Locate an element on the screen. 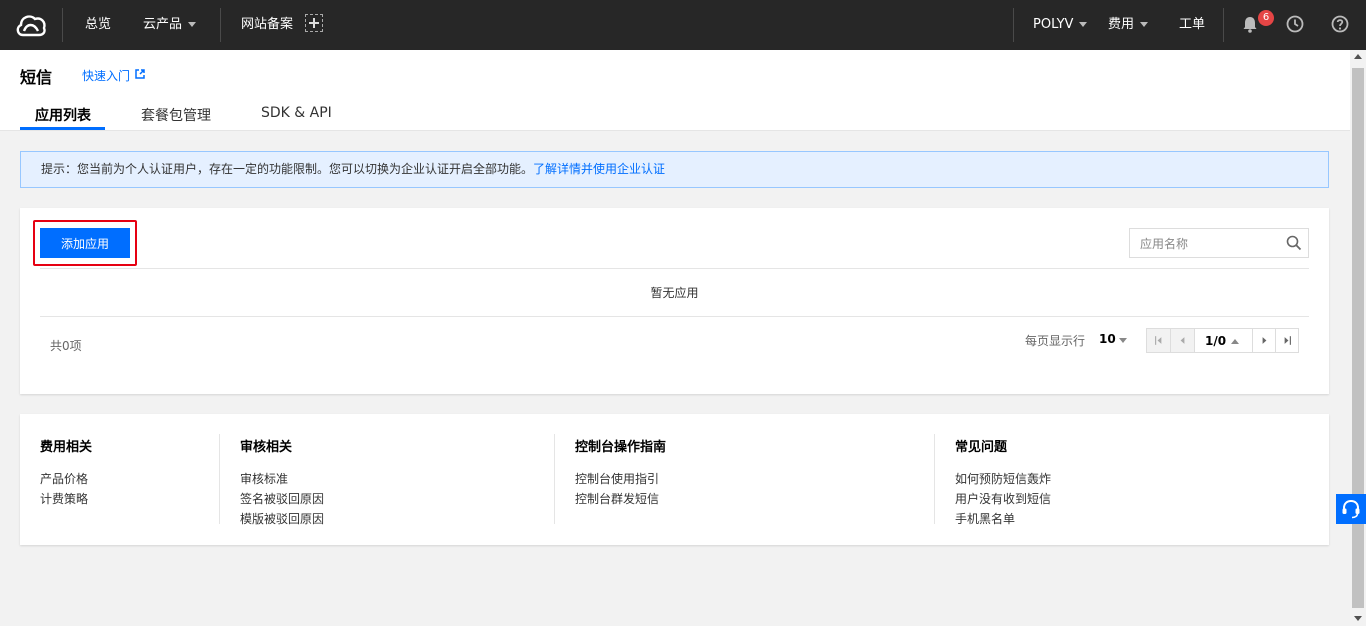 The image size is (1366, 626). bell-icon is located at coordinates (1250, 24).